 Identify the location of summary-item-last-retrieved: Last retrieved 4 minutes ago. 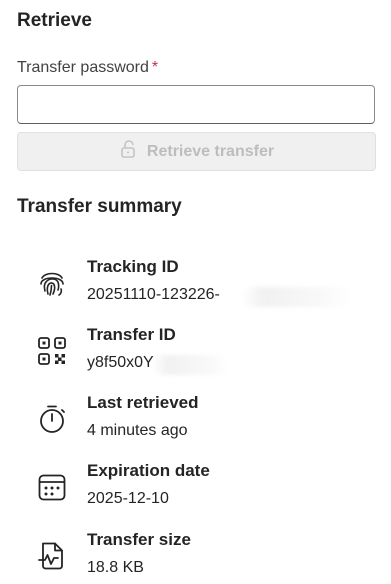
(201, 419).